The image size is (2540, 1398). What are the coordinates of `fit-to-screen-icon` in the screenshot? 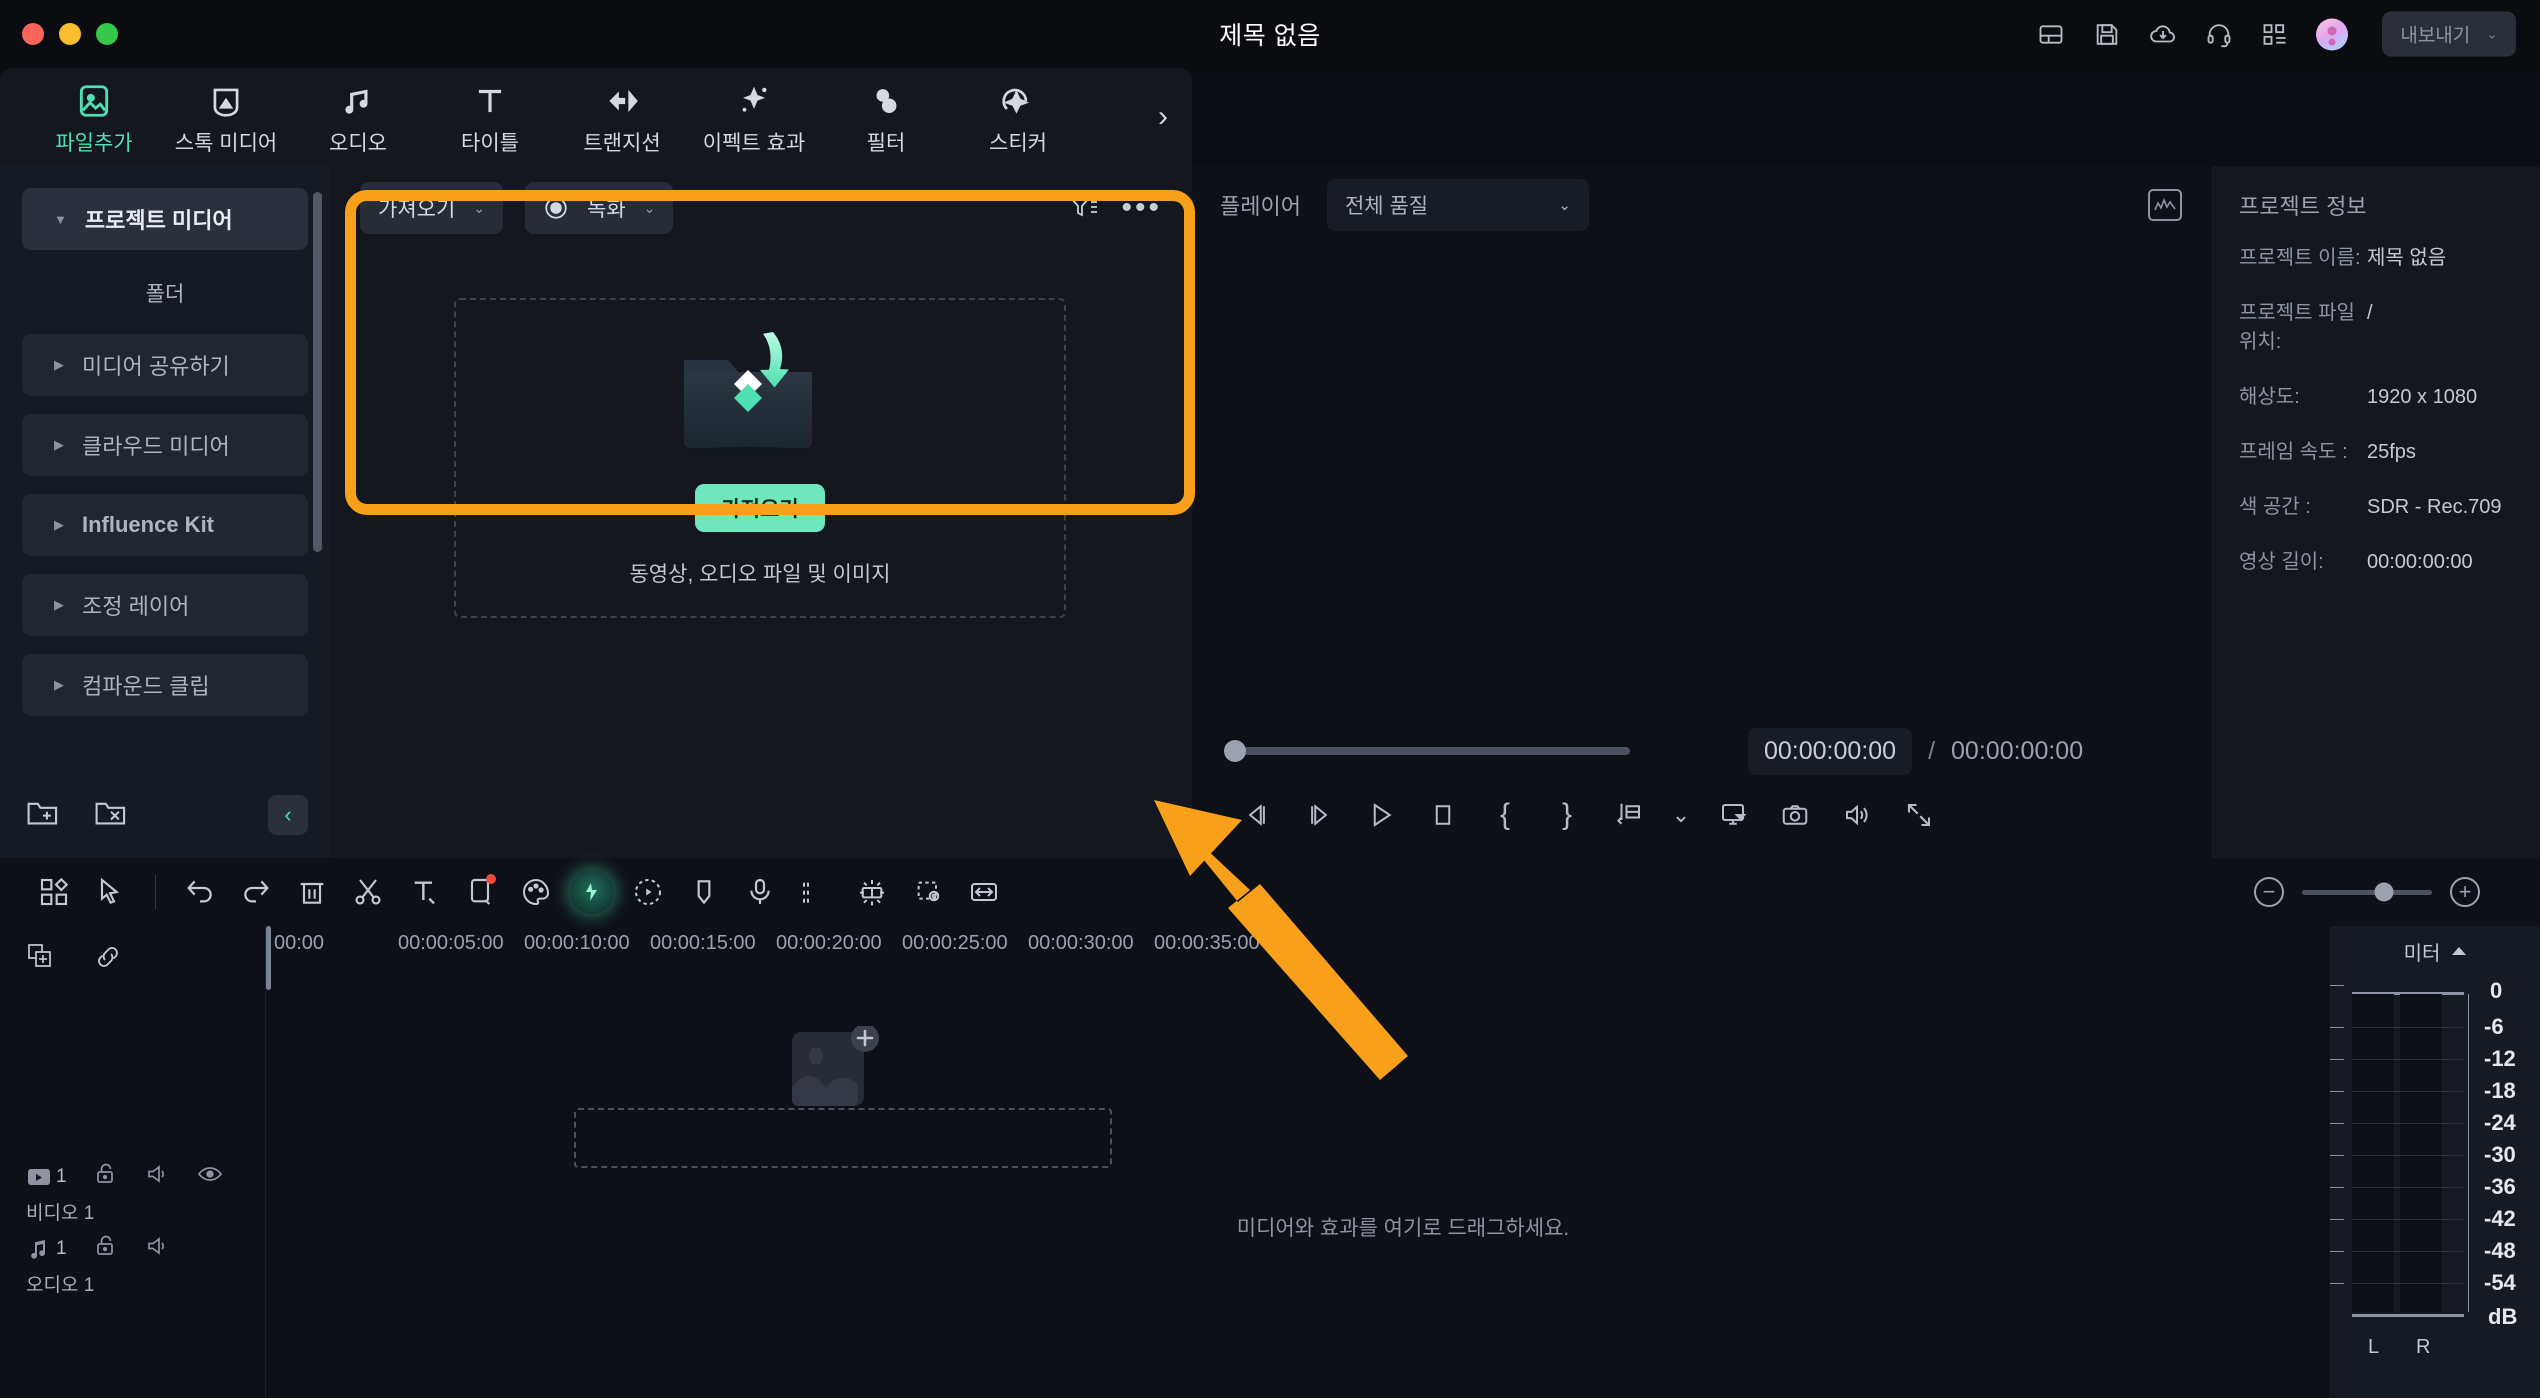 It's located at (984, 892).